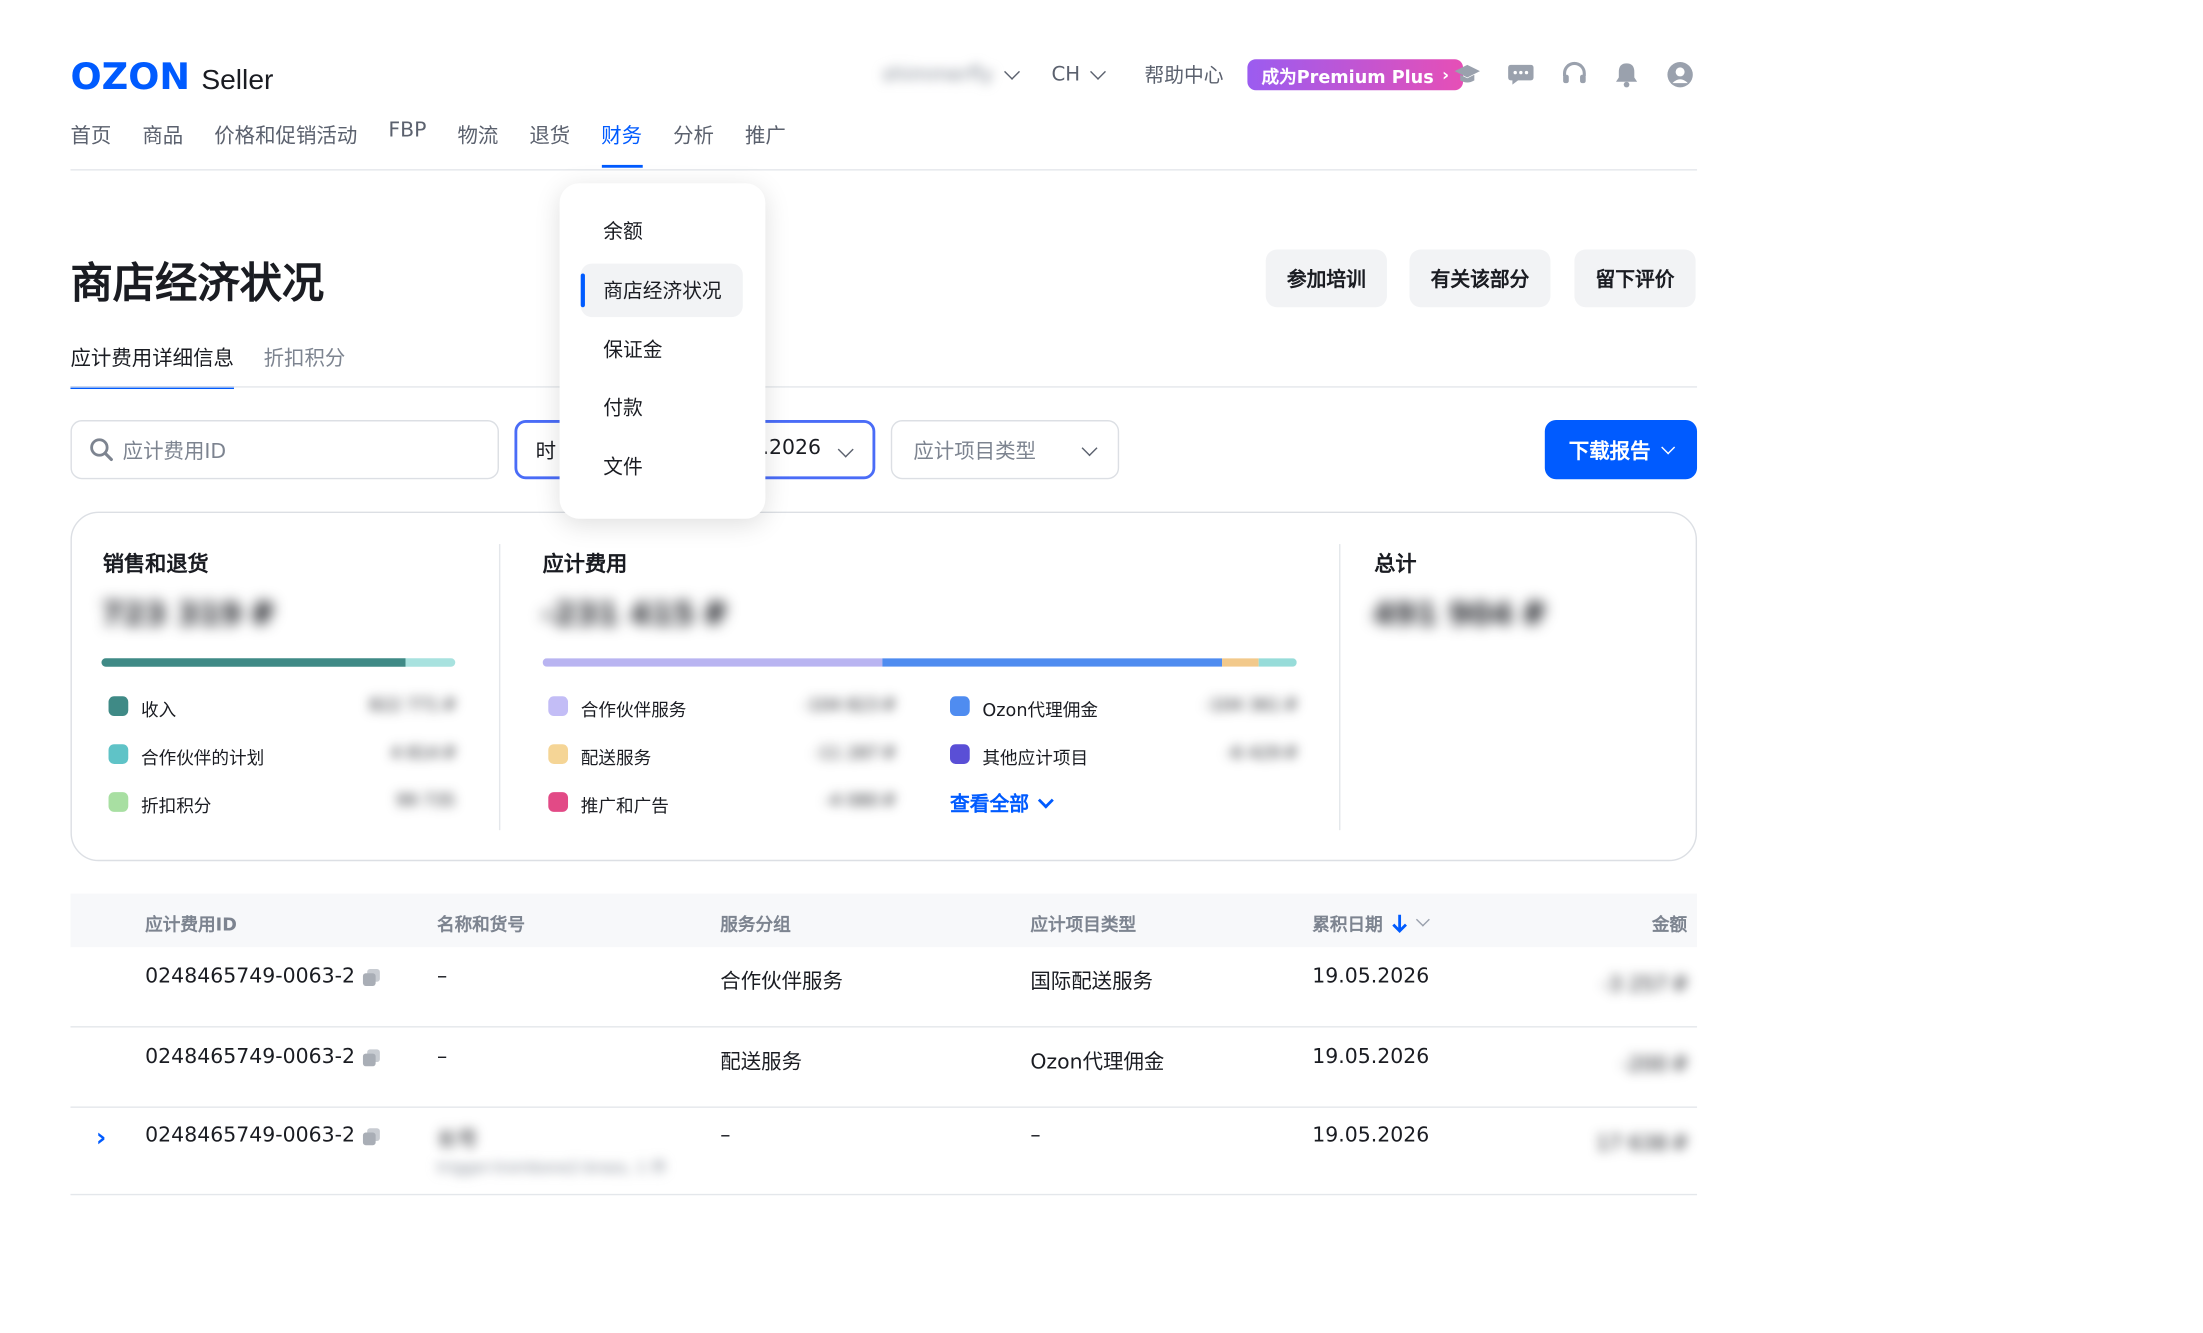 The width and height of the screenshot is (2203, 1333). I want to click on legend-label-delivery-services: 配送服务, so click(616, 758).